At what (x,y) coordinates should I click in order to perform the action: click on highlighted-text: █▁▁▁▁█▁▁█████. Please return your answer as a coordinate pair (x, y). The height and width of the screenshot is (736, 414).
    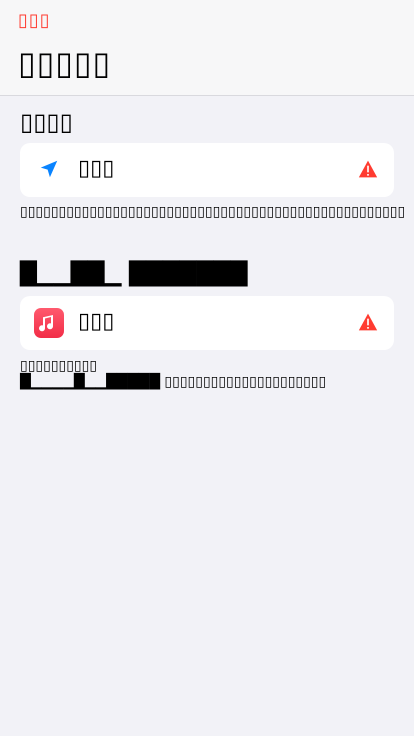
    Looking at the image, I should click on (90, 382).